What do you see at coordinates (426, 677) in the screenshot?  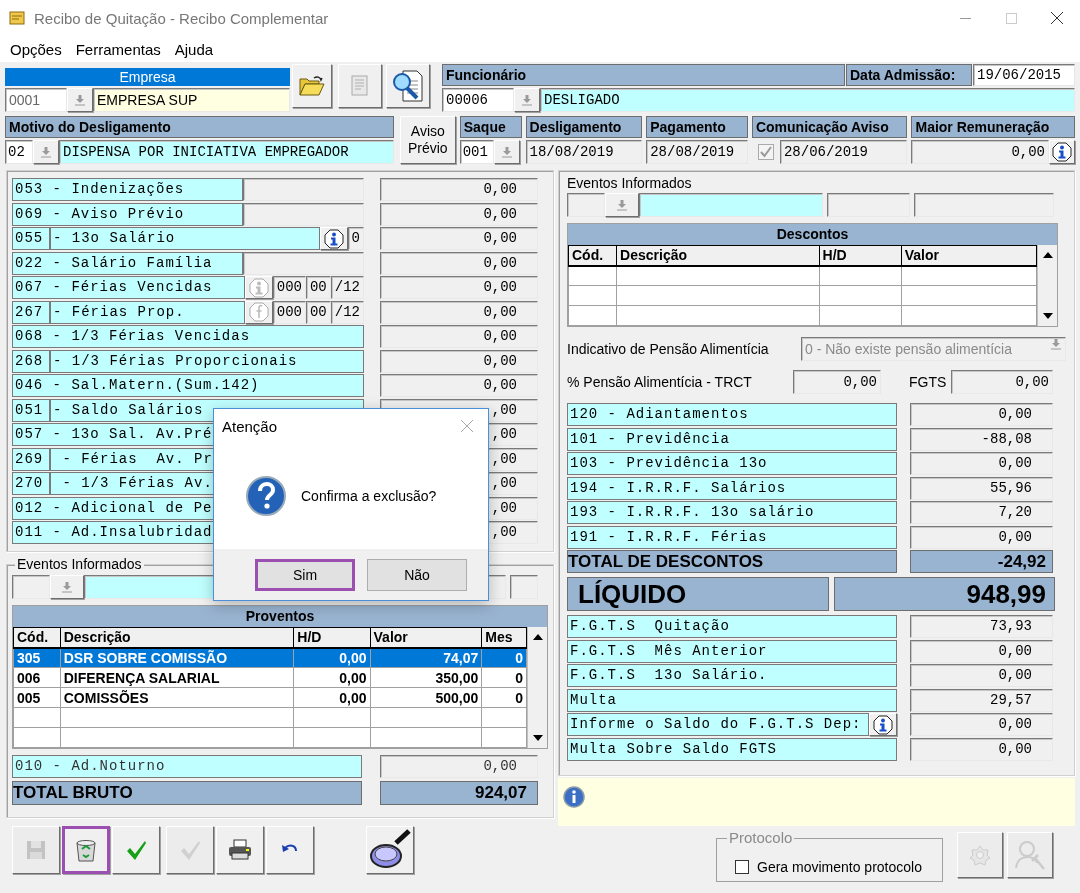 I see `table-cell: 350,00` at bounding box center [426, 677].